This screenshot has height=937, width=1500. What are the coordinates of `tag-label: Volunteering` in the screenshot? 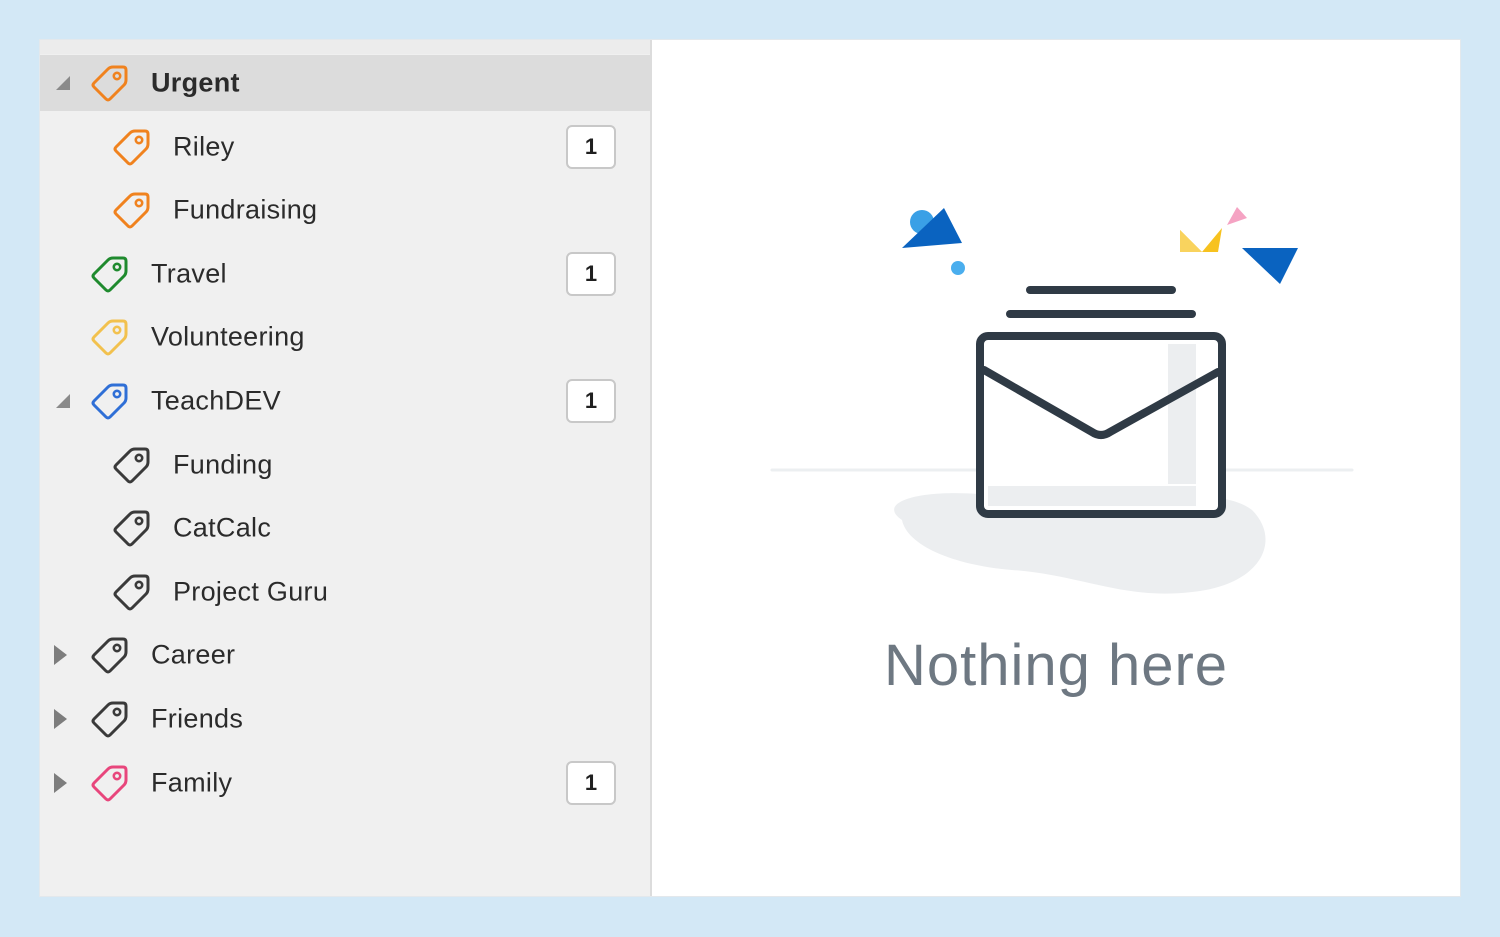 It's located at (228, 336).